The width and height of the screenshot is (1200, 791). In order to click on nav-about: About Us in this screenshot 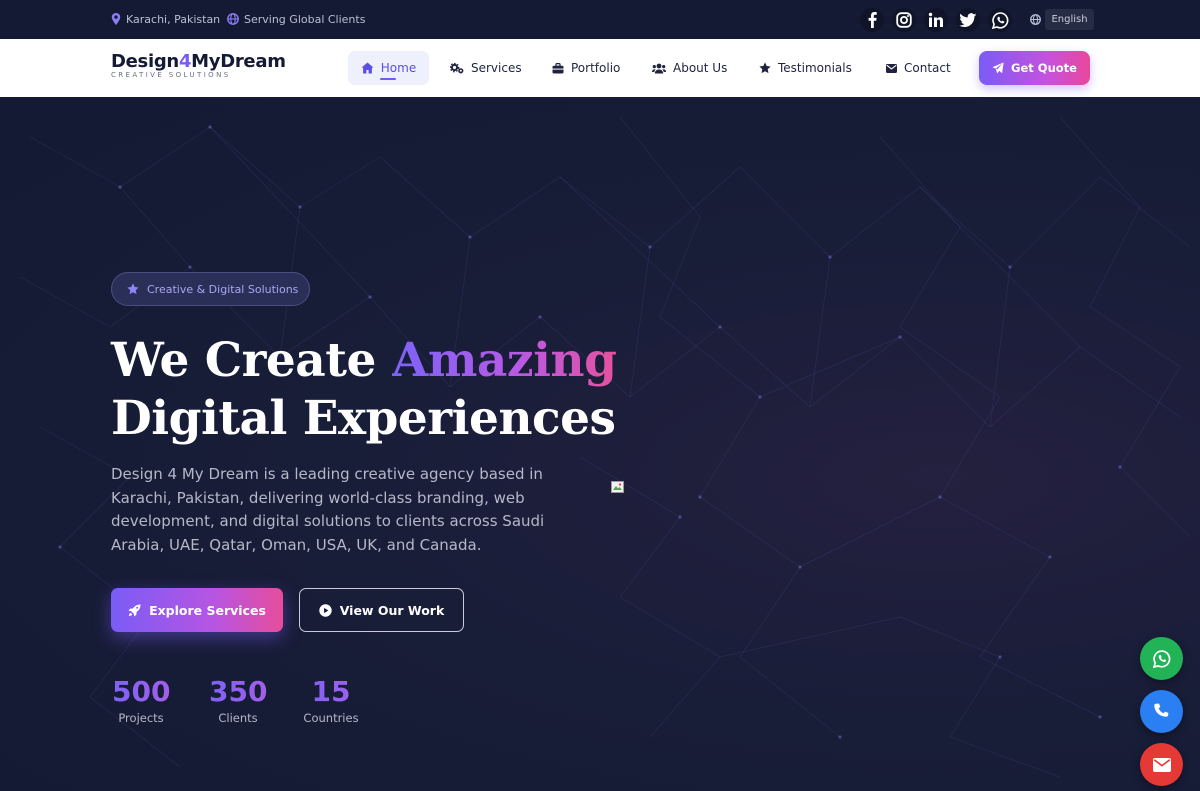, I will do `click(689, 68)`.